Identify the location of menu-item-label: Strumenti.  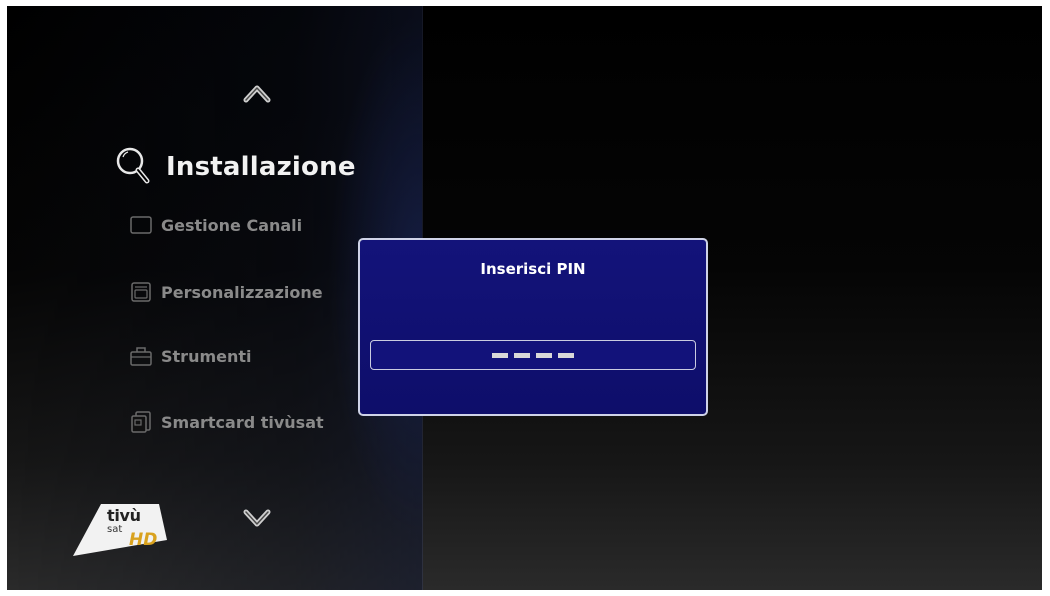
(206, 356).